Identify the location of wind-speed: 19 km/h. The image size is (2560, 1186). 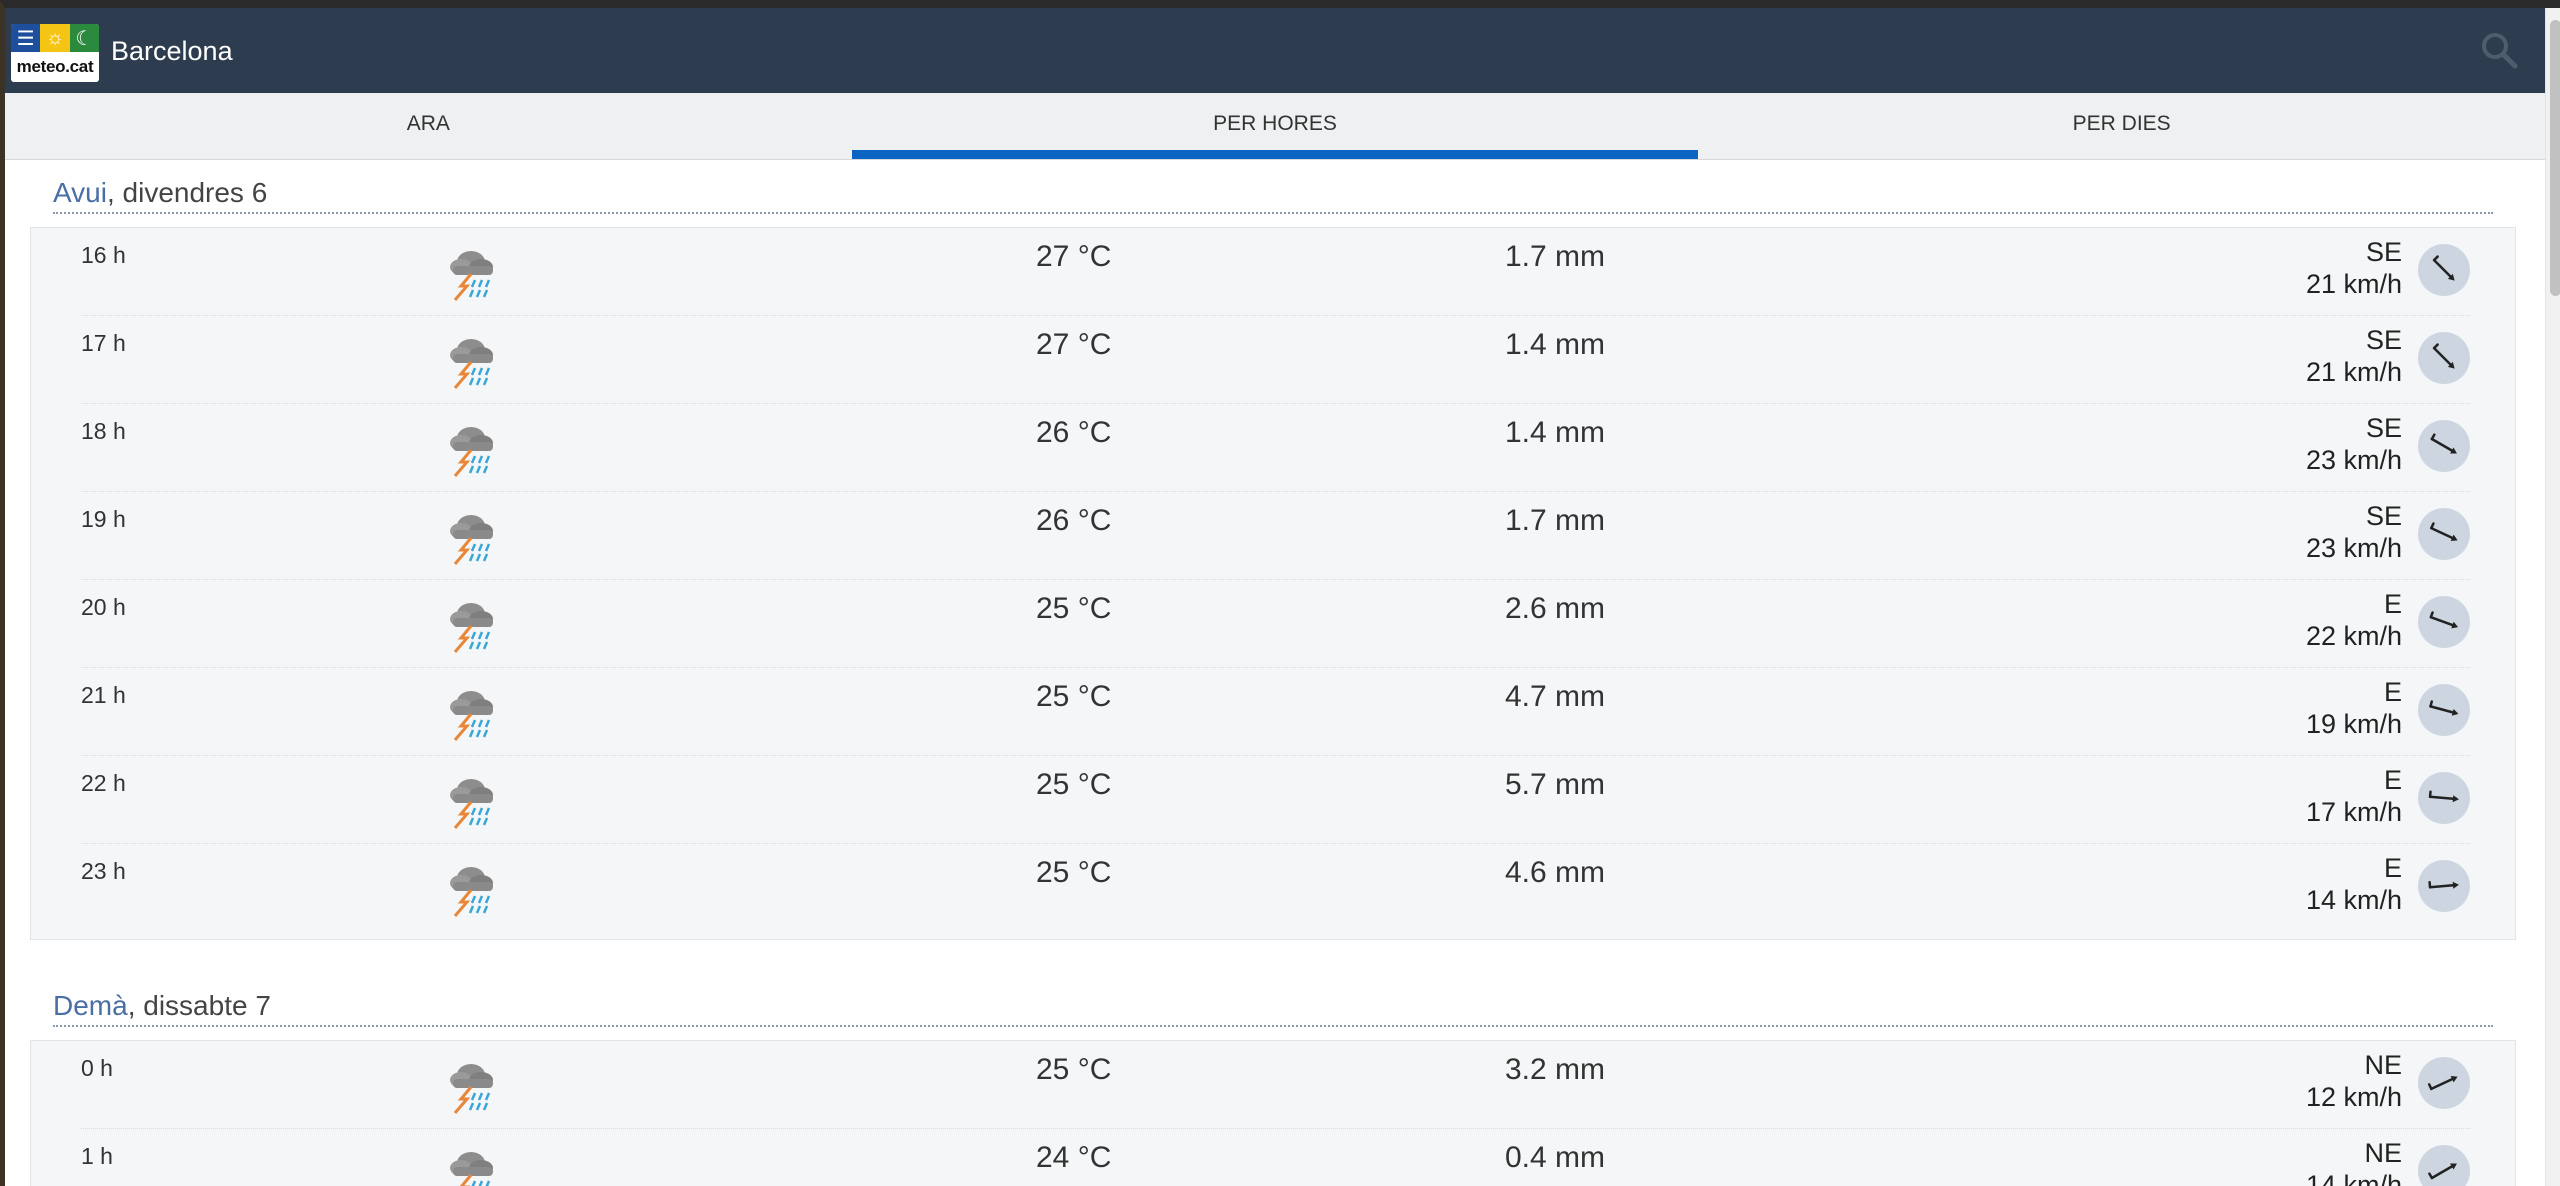
(2353, 724).